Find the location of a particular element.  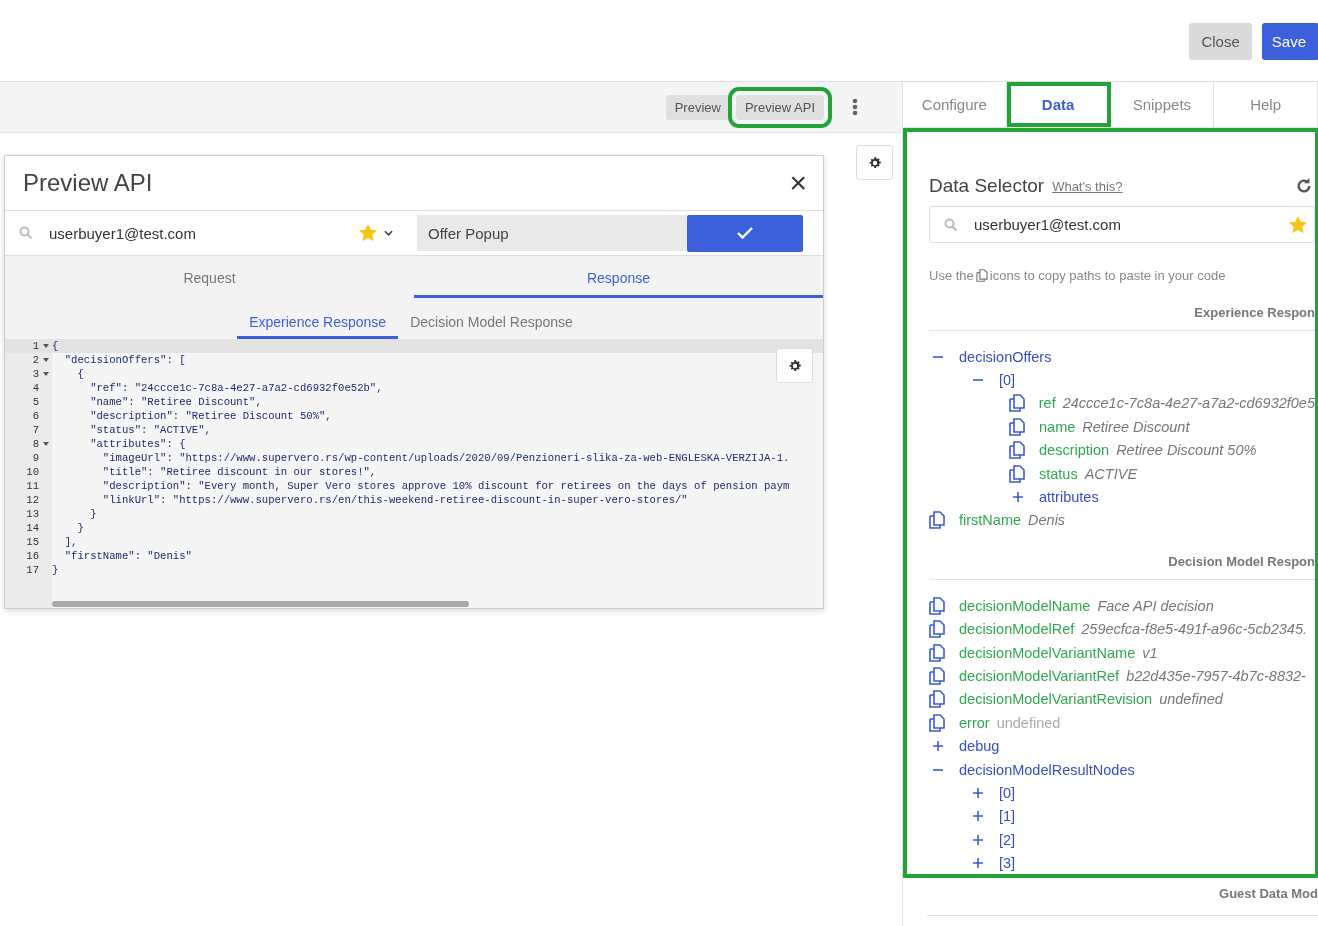

scrollbar is located at coordinates (260, 604).